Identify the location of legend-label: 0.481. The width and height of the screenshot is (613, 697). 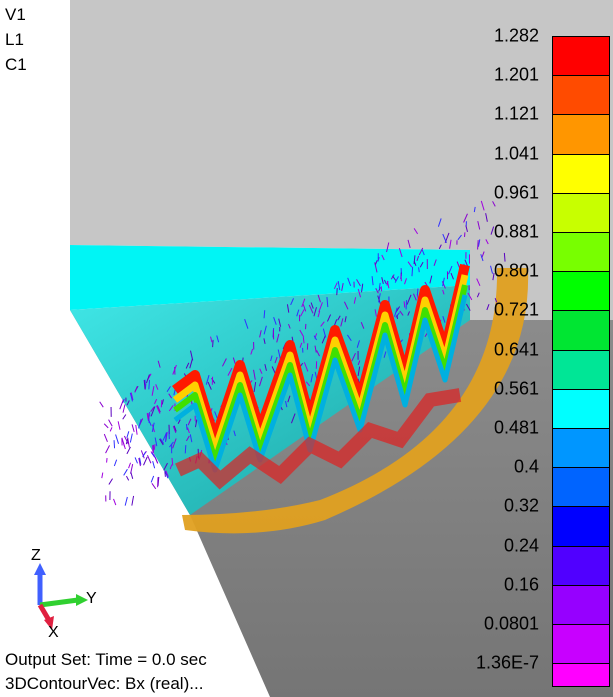
(516, 427).